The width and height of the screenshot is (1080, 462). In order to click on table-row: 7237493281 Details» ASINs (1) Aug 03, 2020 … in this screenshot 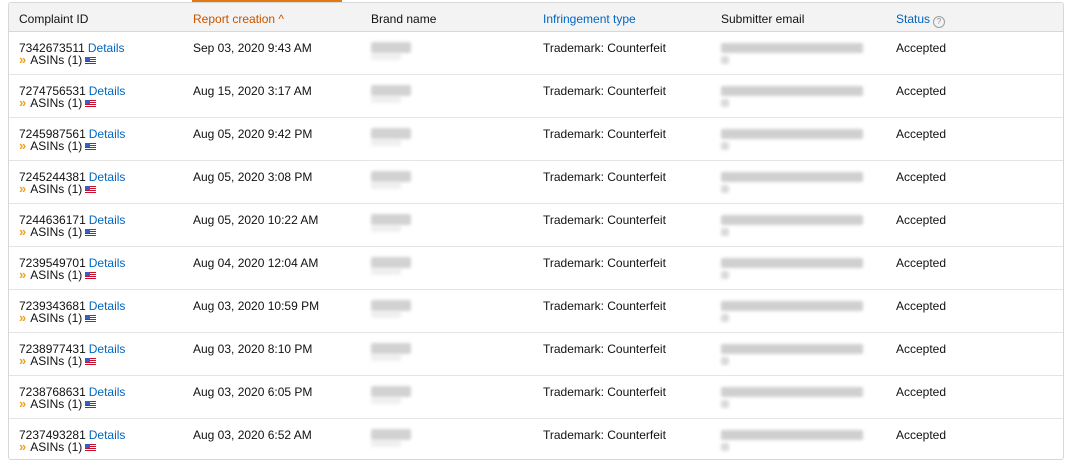, I will do `click(536, 439)`.